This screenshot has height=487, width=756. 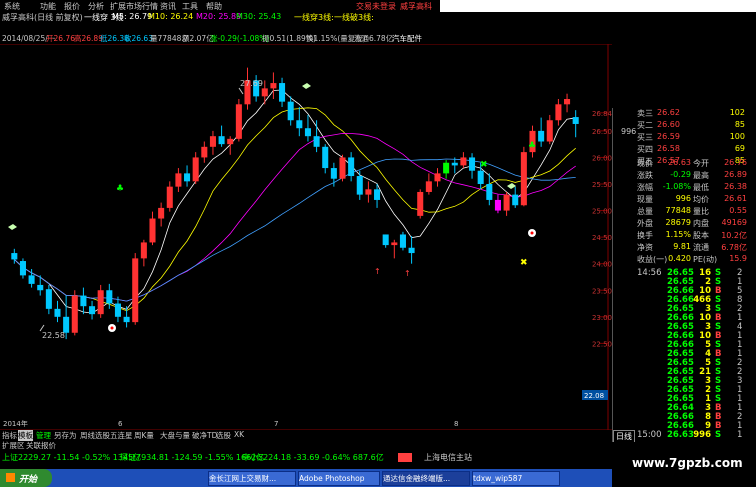 I want to click on task-tdxw: tdxw_wip587, so click(x=516, y=478).